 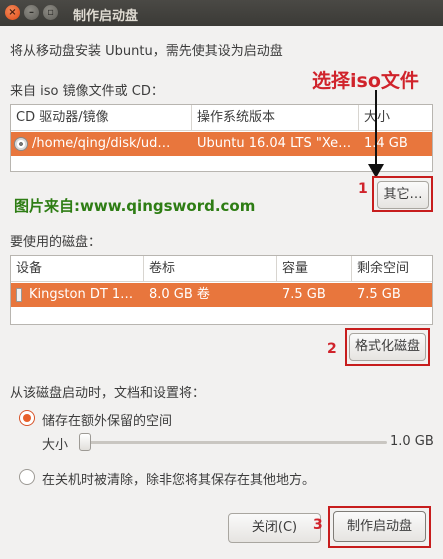 What do you see at coordinates (376, 134) in the screenshot?
I see `annotation-arrow-icon` at bounding box center [376, 134].